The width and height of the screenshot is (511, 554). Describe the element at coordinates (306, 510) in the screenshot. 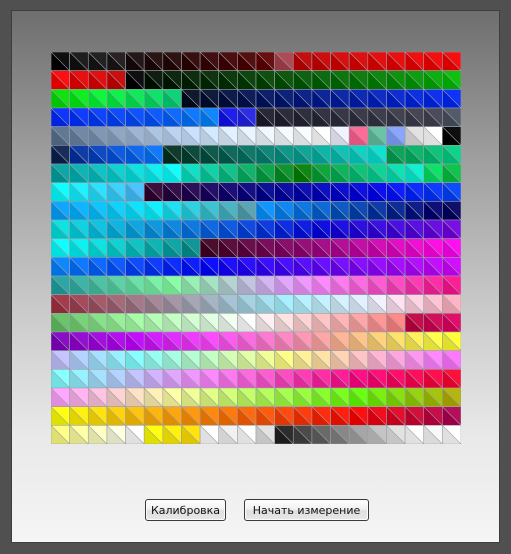

I see `start-measurement-button: Начать измерение` at that location.